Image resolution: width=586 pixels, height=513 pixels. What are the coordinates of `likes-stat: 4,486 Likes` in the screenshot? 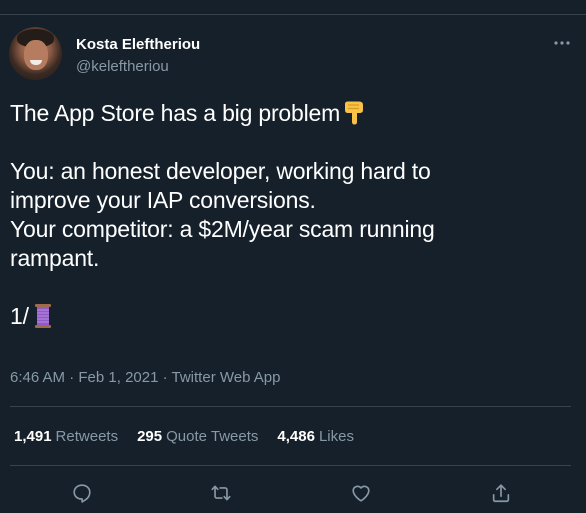 It's located at (315, 436).